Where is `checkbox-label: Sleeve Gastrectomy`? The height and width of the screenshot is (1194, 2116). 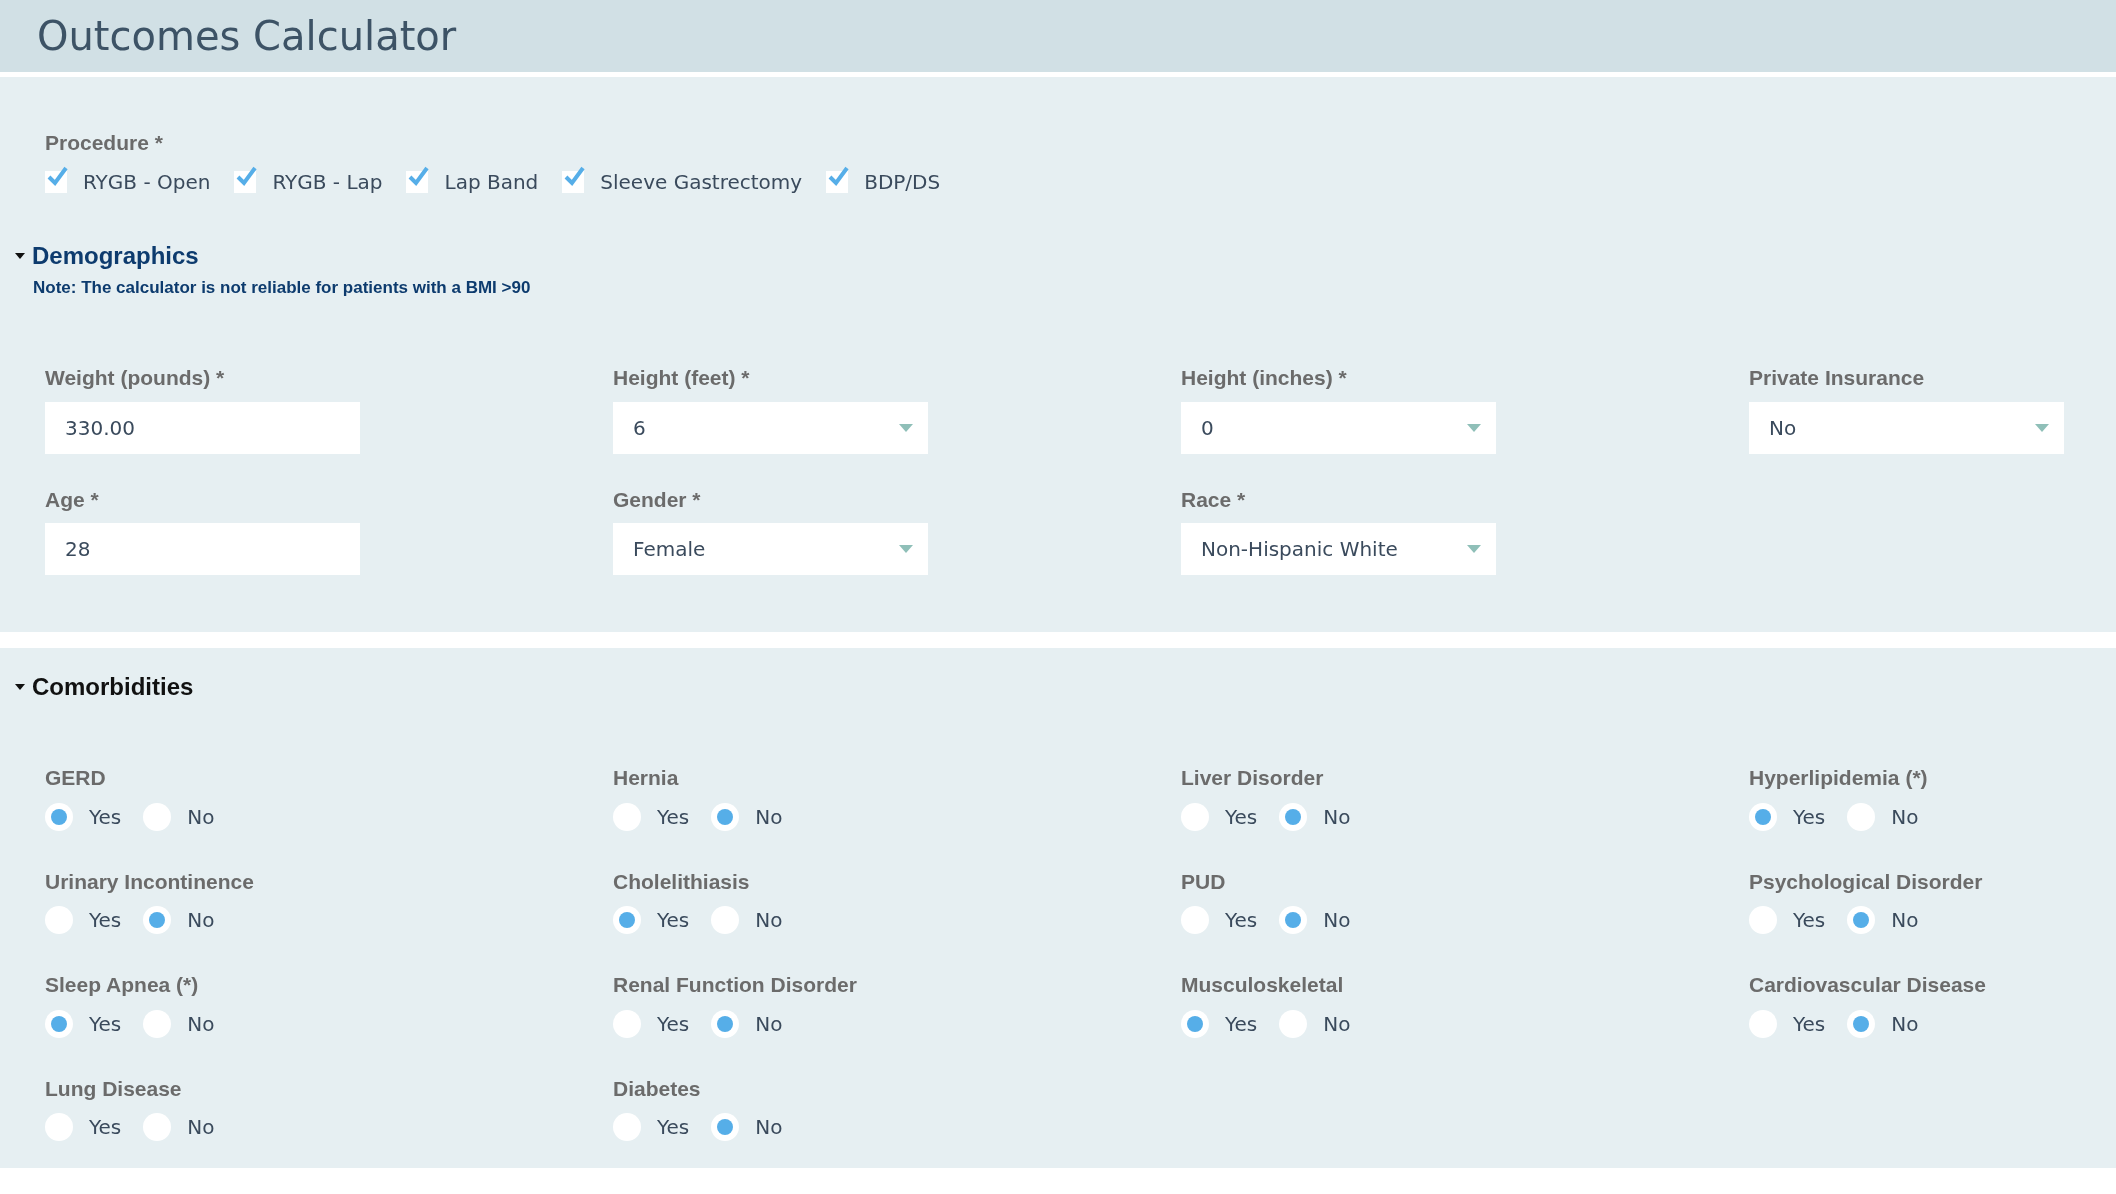 checkbox-label: Sleeve Gastrectomy is located at coordinates (701, 181).